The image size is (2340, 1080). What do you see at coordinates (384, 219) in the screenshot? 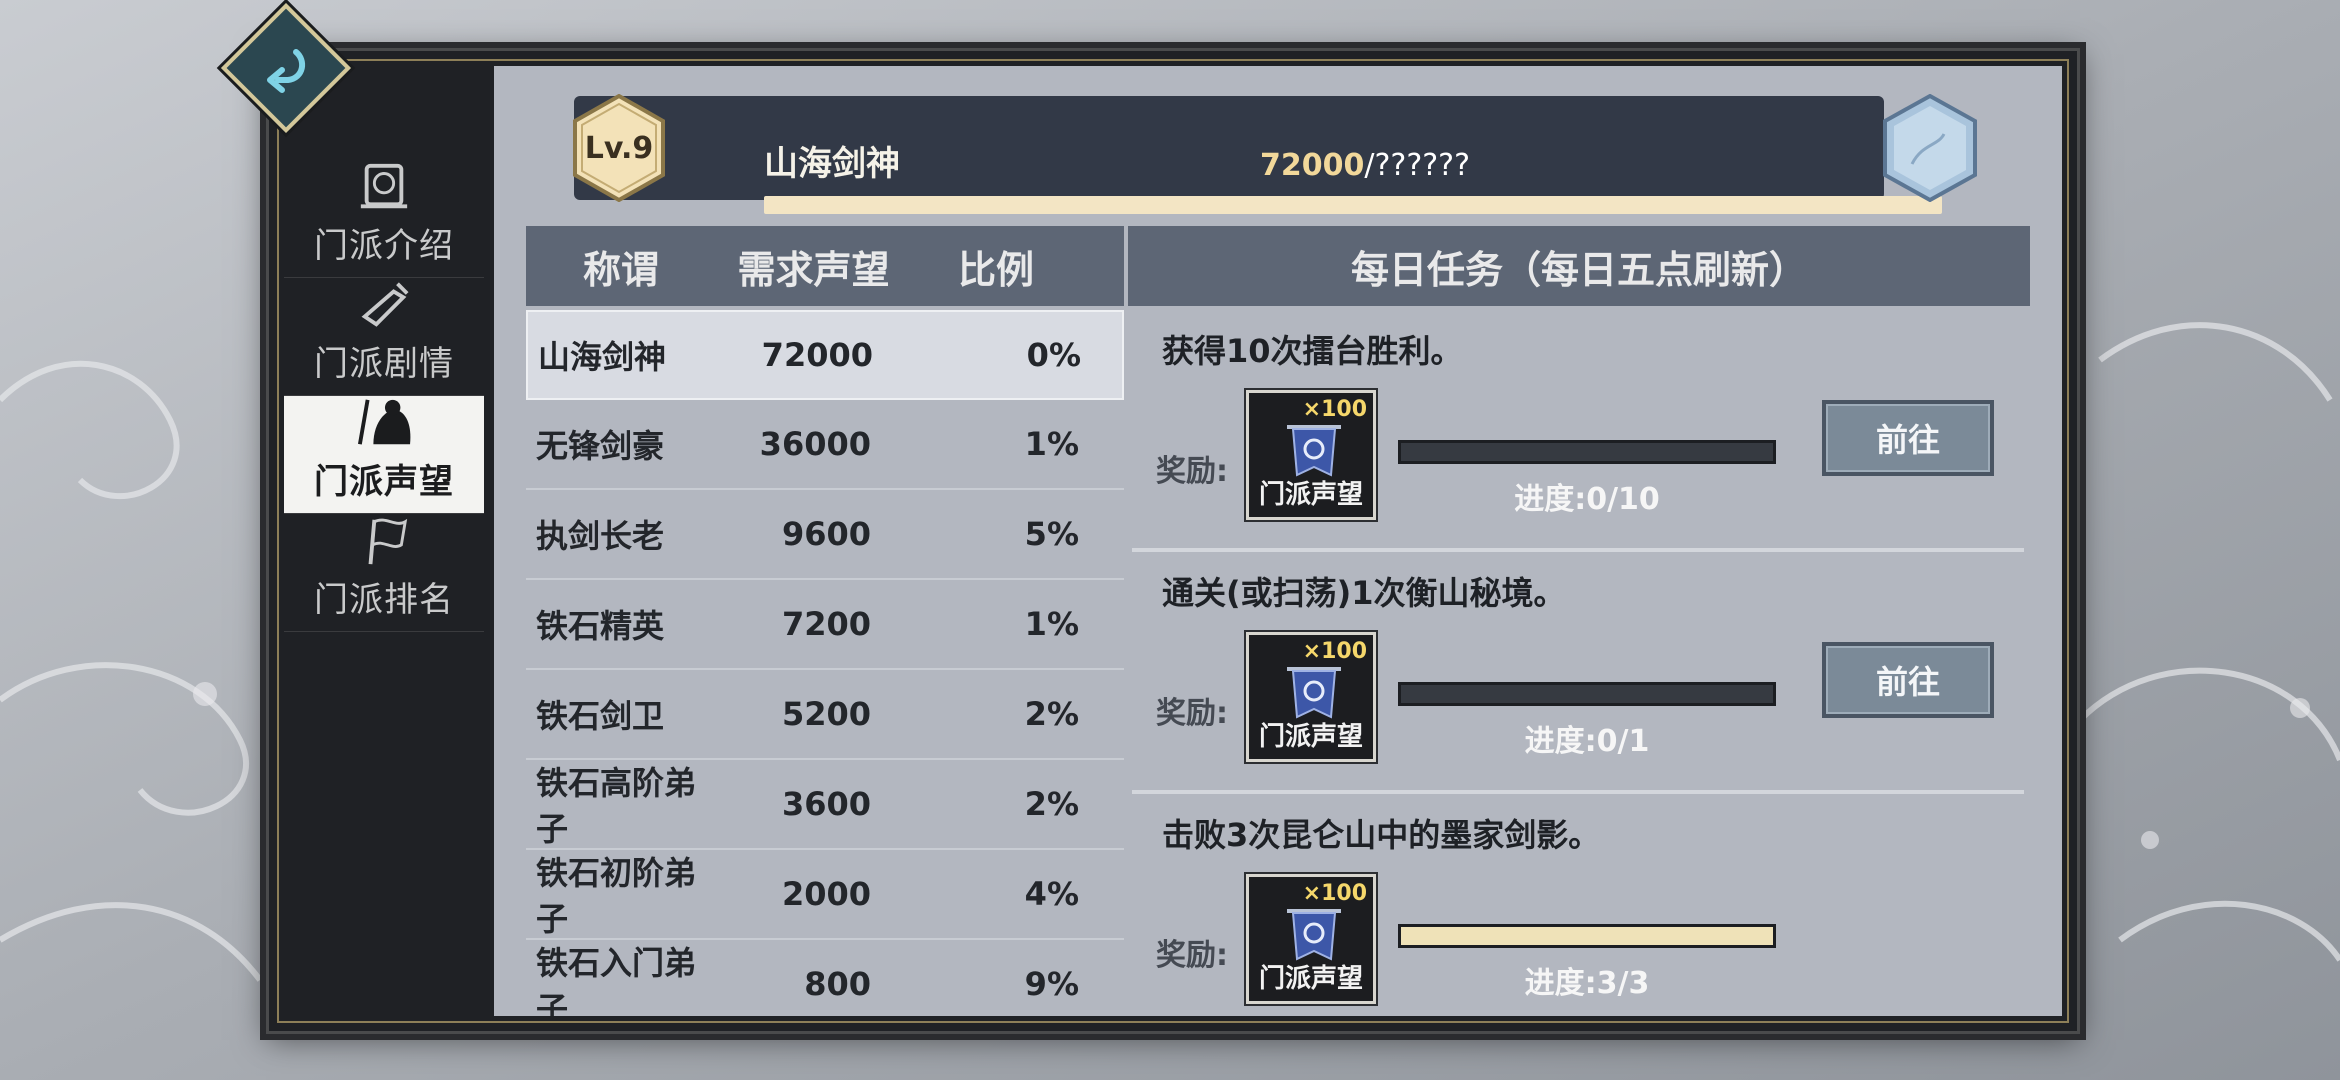
I see `sidebar-item-intro: 门派介绍` at bounding box center [384, 219].